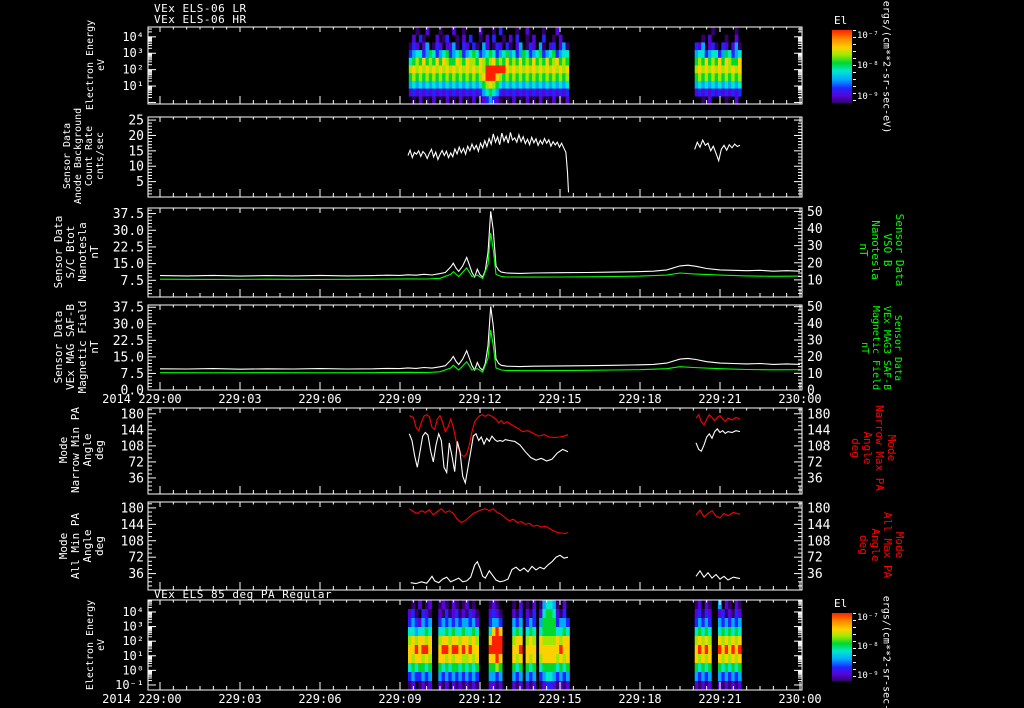 The height and width of the screenshot is (708, 1024). Describe the element at coordinates (844, 66) in the screenshot. I see `colorbar-top` at that location.